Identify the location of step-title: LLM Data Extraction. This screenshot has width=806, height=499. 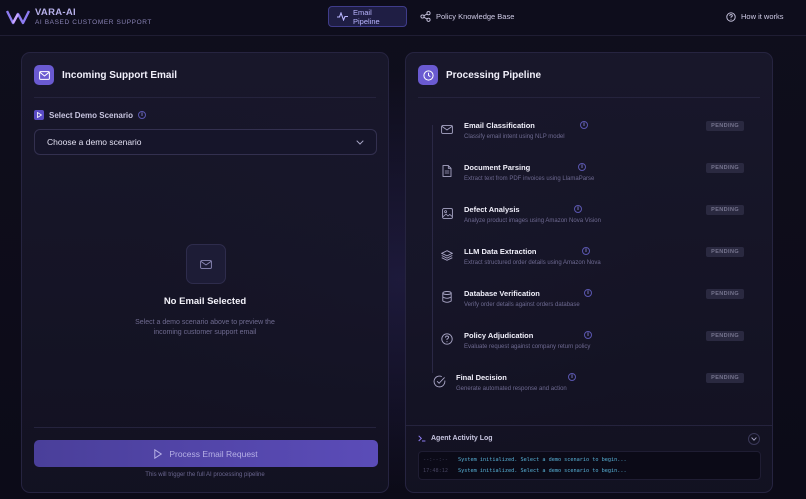
(500, 251).